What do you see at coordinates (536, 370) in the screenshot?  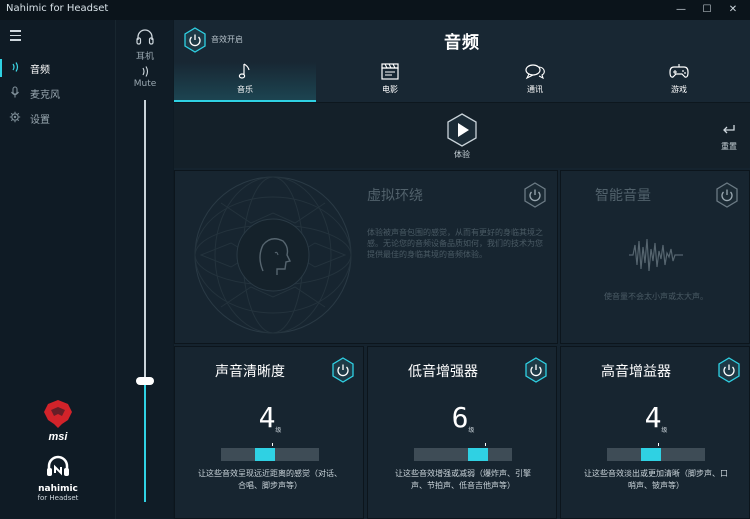 I see `bass-power-toggle` at bounding box center [536, 370].